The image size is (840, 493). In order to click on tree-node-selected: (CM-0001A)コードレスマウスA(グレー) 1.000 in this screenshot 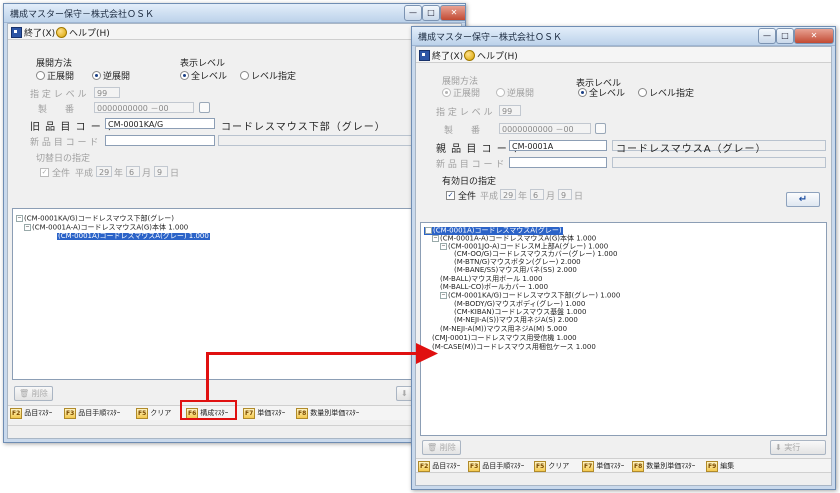, I will do `click(133, 236)`.